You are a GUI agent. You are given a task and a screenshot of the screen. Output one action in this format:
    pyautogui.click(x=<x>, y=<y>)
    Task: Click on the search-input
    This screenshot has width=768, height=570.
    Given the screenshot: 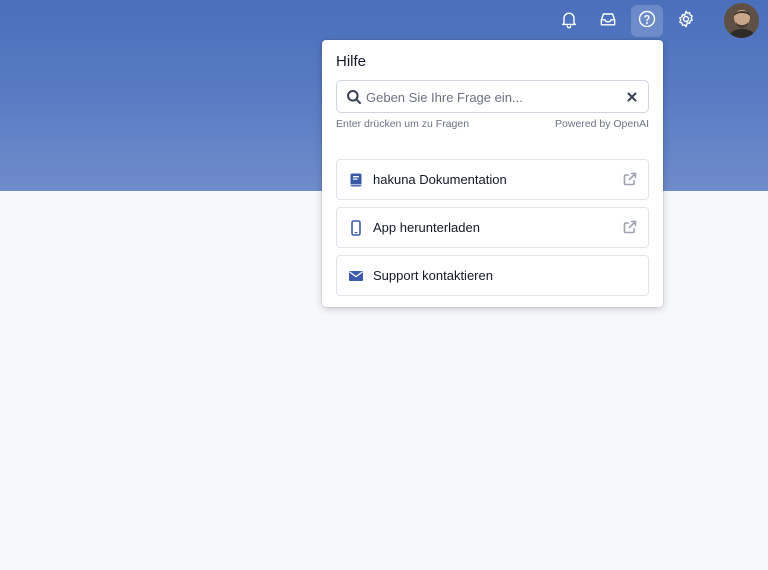 What is the action you would take?
    pyautogui.click(x=491, y=97)
    